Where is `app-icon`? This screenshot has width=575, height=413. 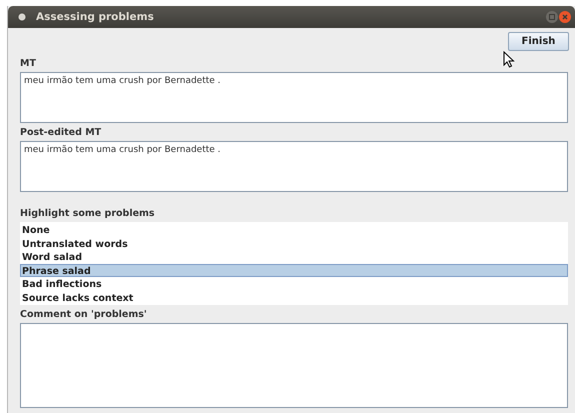
app-icon is located at coordinates (22, 17).